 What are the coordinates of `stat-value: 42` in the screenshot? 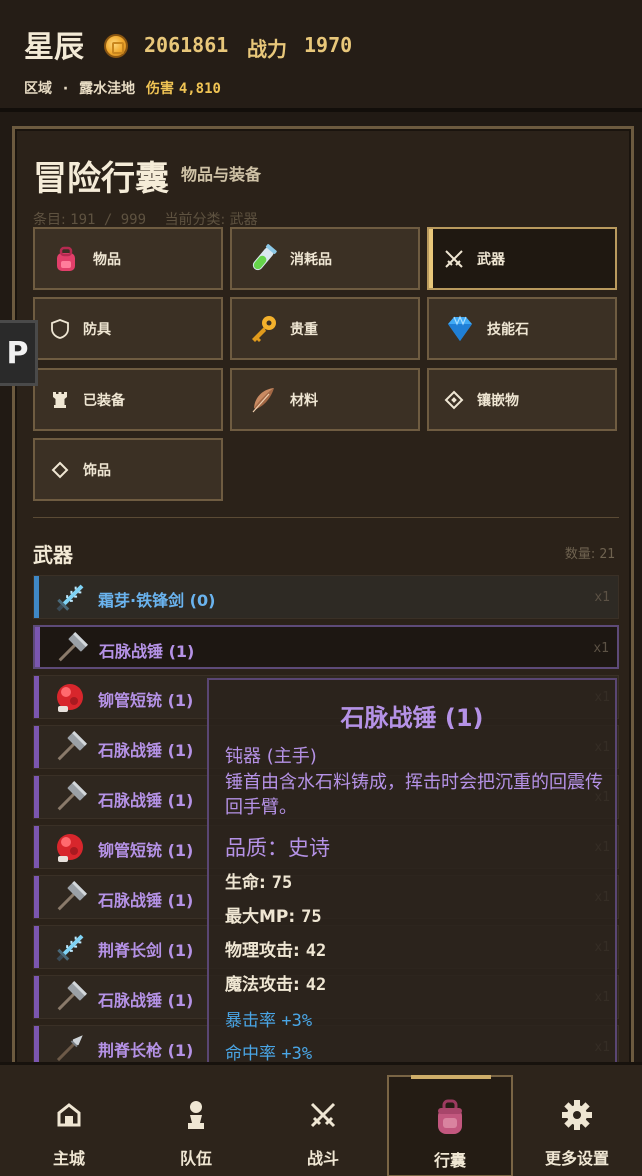 It's located at (316, 951).